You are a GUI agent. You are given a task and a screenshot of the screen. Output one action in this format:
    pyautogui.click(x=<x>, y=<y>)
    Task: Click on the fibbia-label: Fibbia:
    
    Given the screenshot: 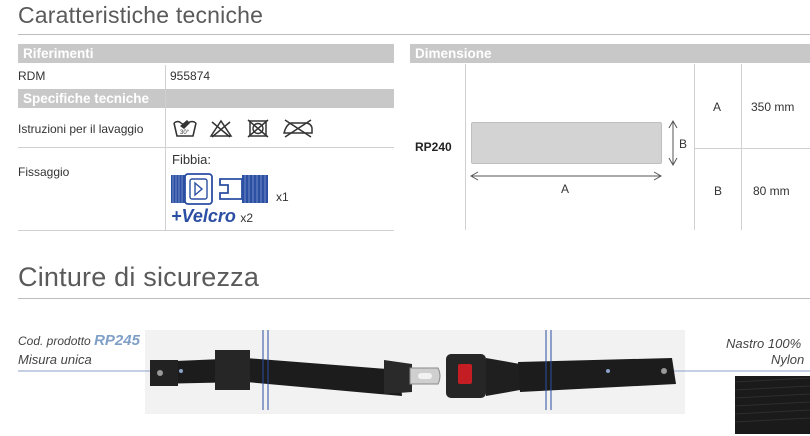 What is the action you would take?
    pyautogui.click(x=192, y=159)
    